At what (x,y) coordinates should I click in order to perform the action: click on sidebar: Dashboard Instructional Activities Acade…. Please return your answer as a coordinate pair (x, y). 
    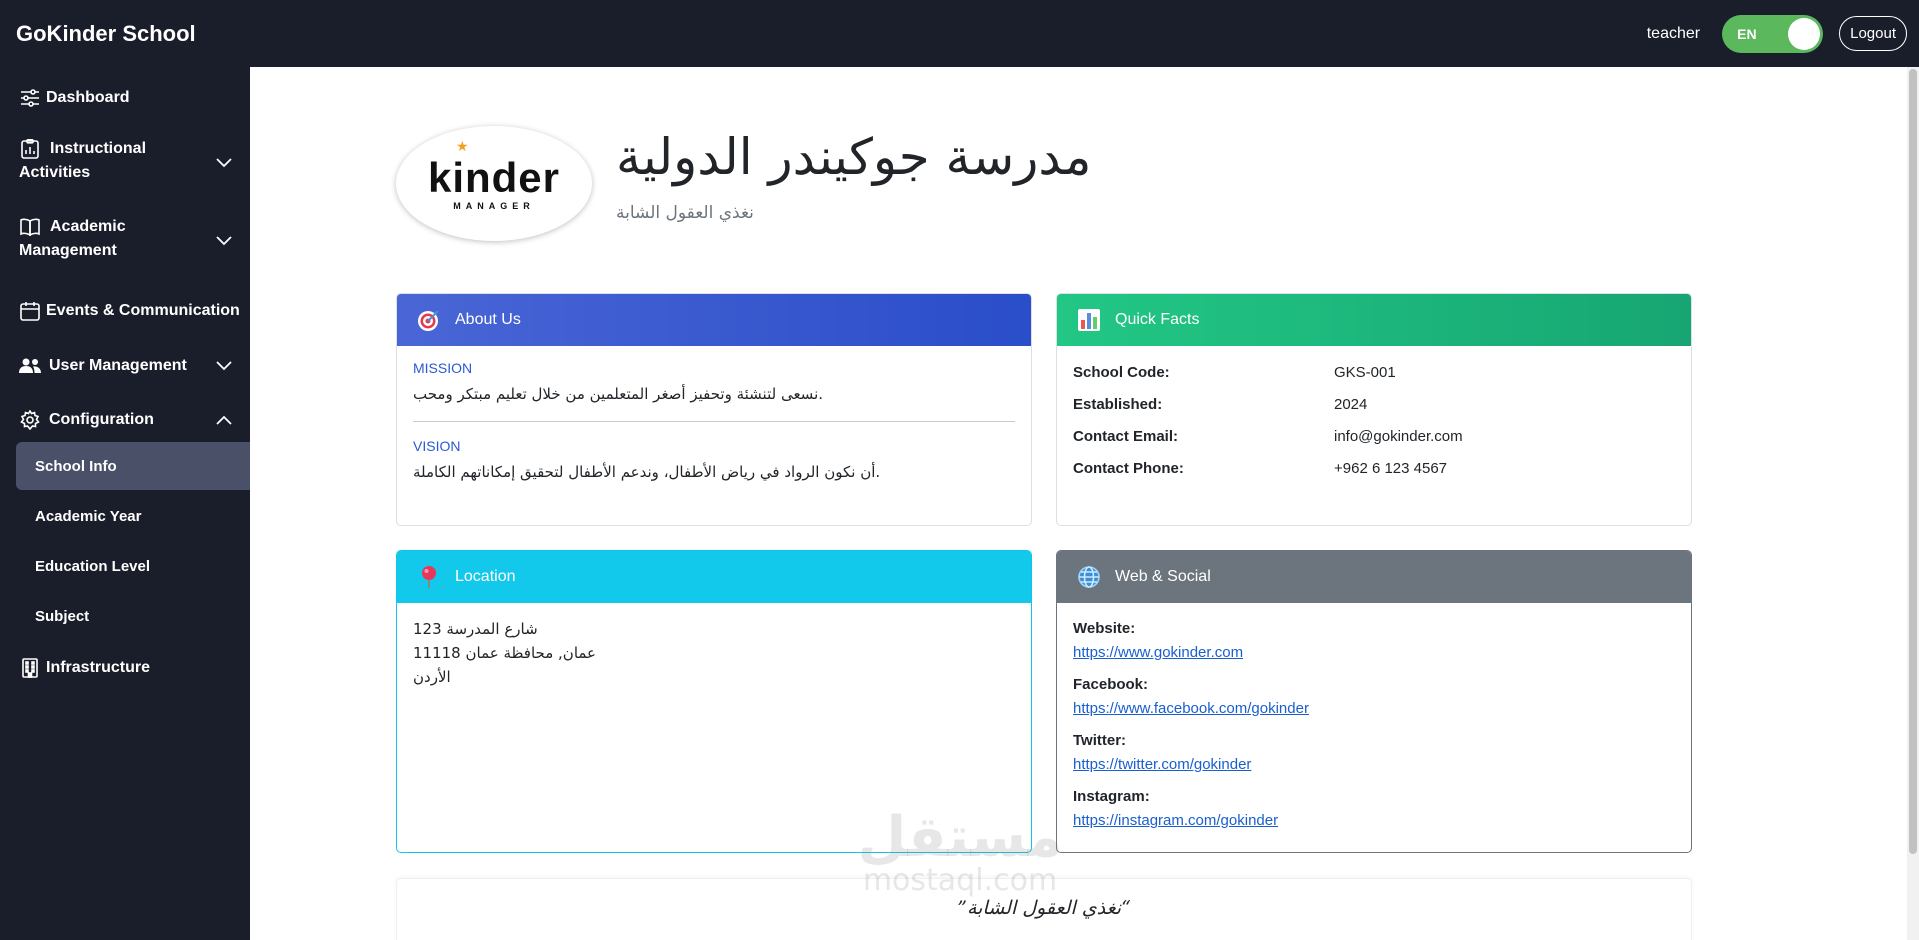
    Looking at the image, I should click on (125, 503).